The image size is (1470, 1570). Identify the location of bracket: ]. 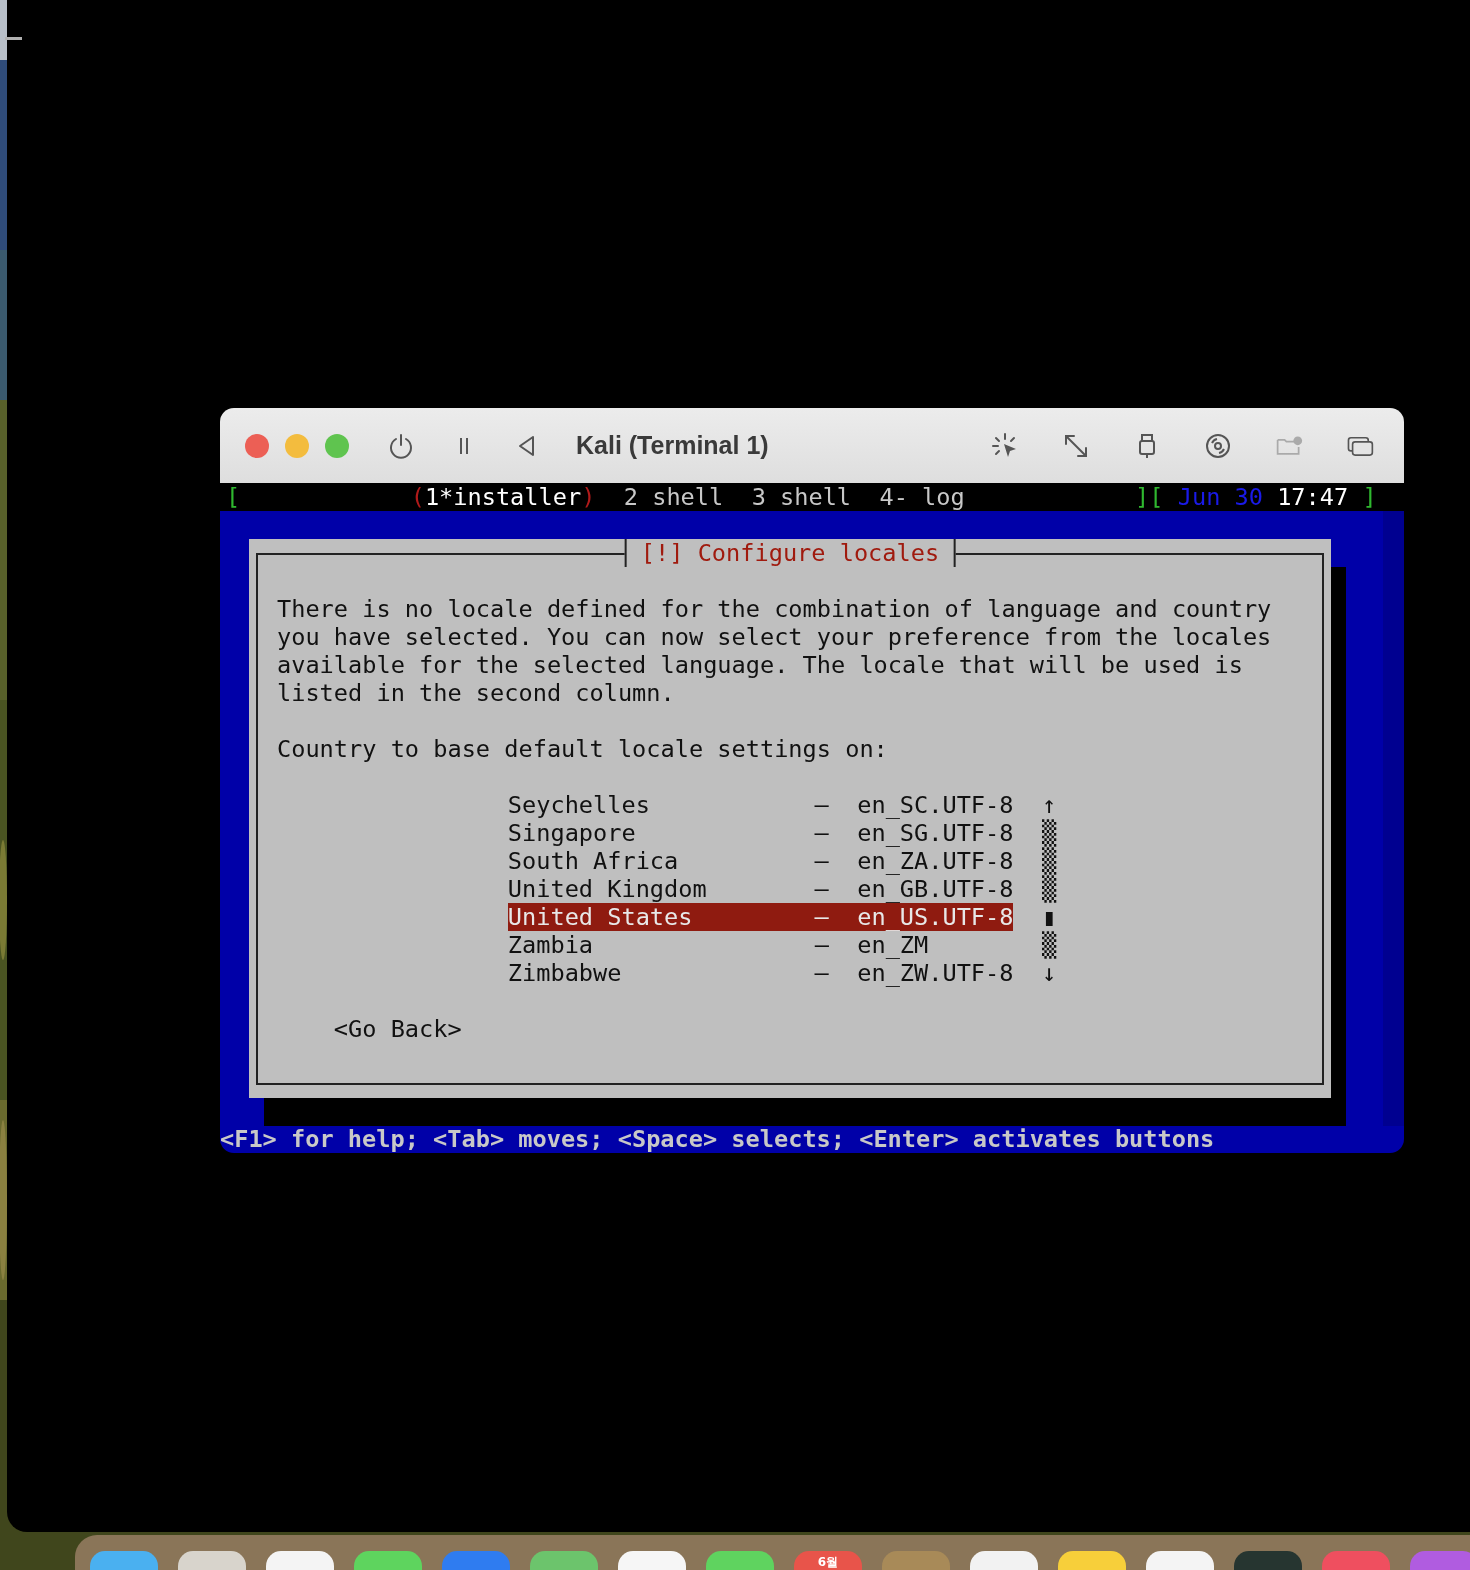
(1369, 497).